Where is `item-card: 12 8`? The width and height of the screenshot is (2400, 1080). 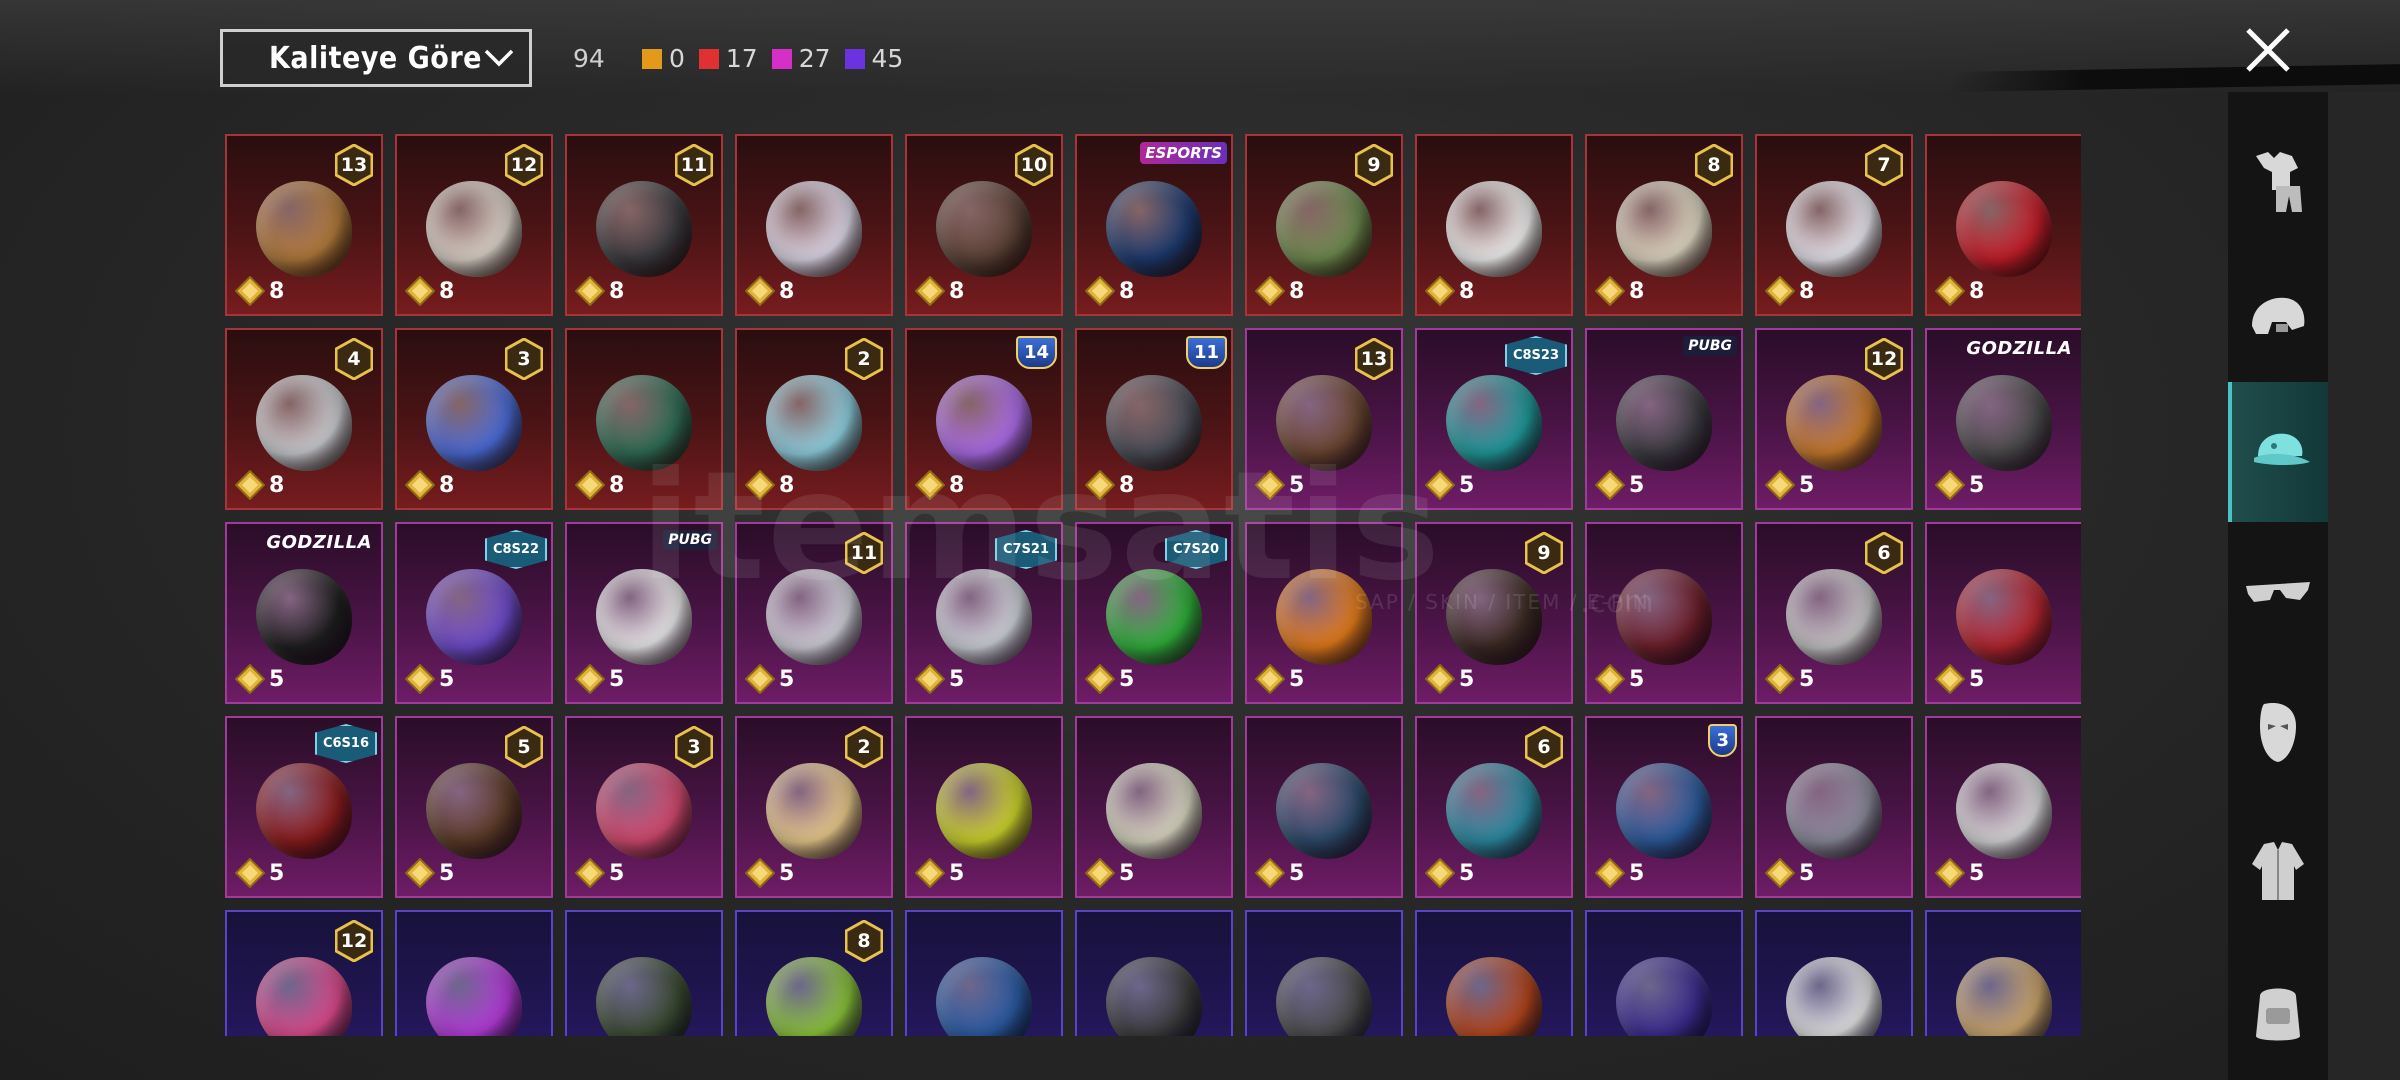
item-card: 12 8 is located at coordinates (474, 225).